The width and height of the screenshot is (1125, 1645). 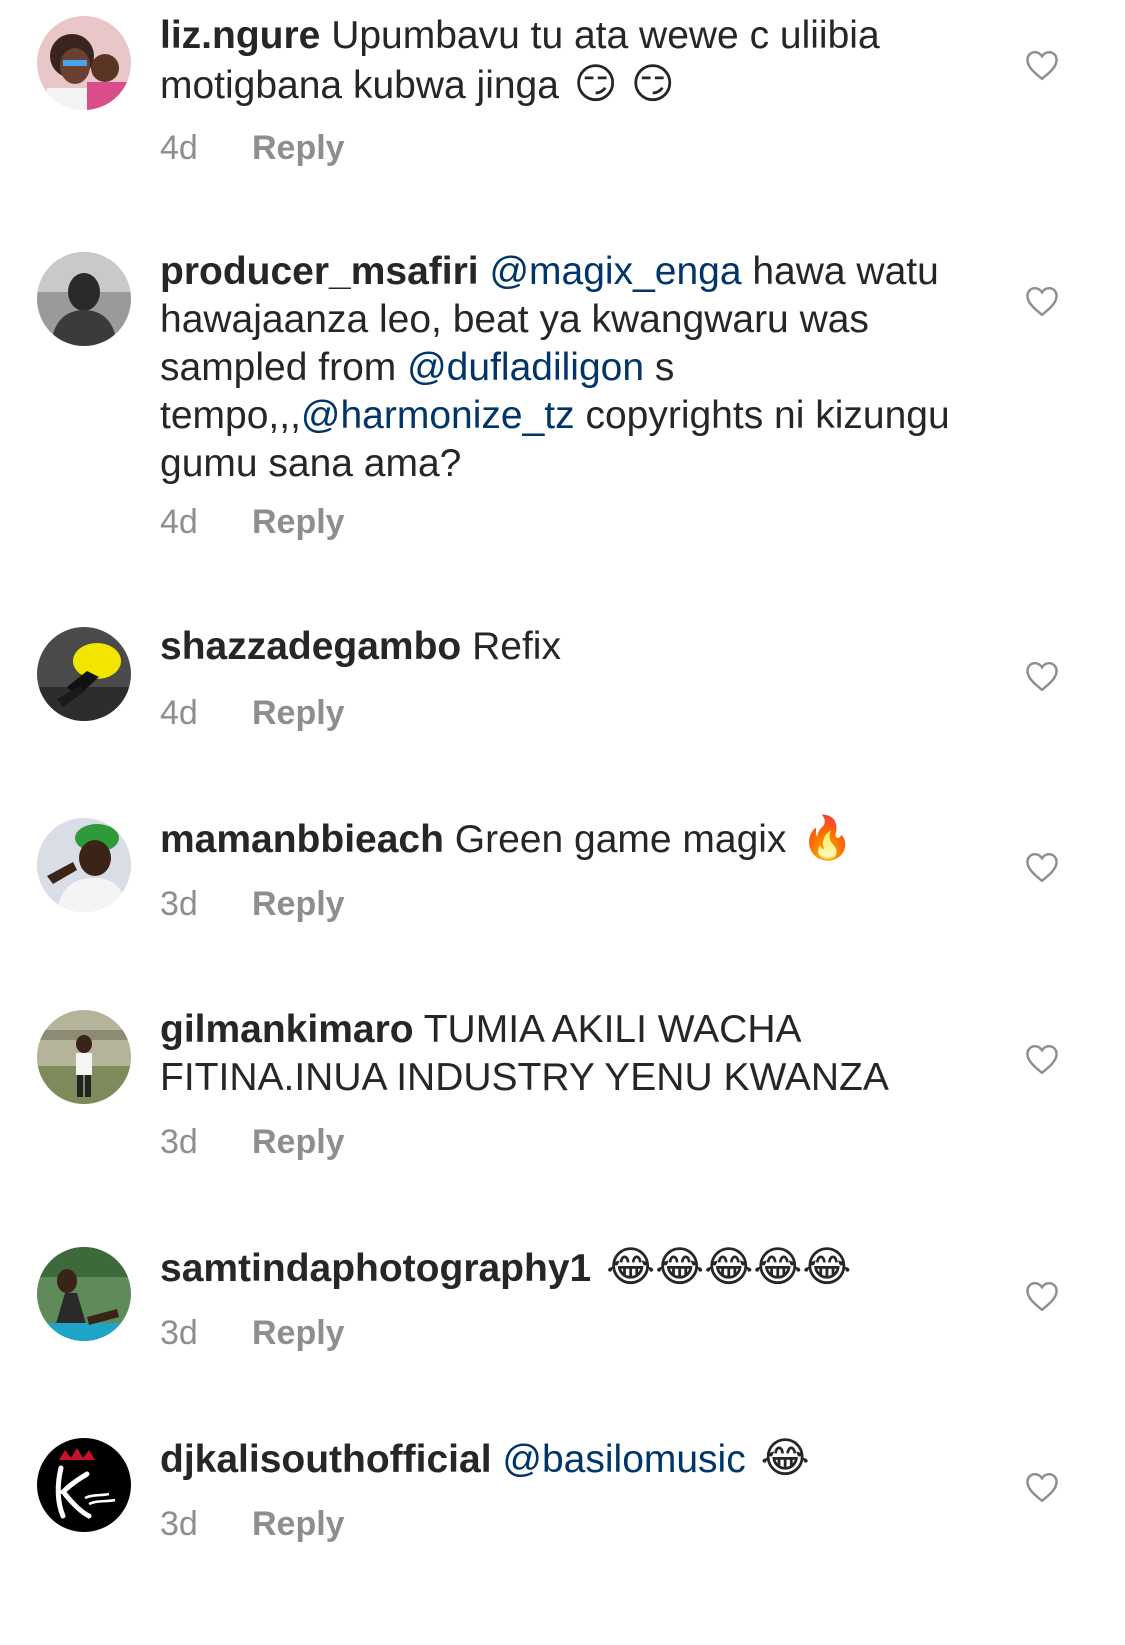 I want to click on comment-emoji: 😂😂😂😂😂, so click(x=729, y=1266).